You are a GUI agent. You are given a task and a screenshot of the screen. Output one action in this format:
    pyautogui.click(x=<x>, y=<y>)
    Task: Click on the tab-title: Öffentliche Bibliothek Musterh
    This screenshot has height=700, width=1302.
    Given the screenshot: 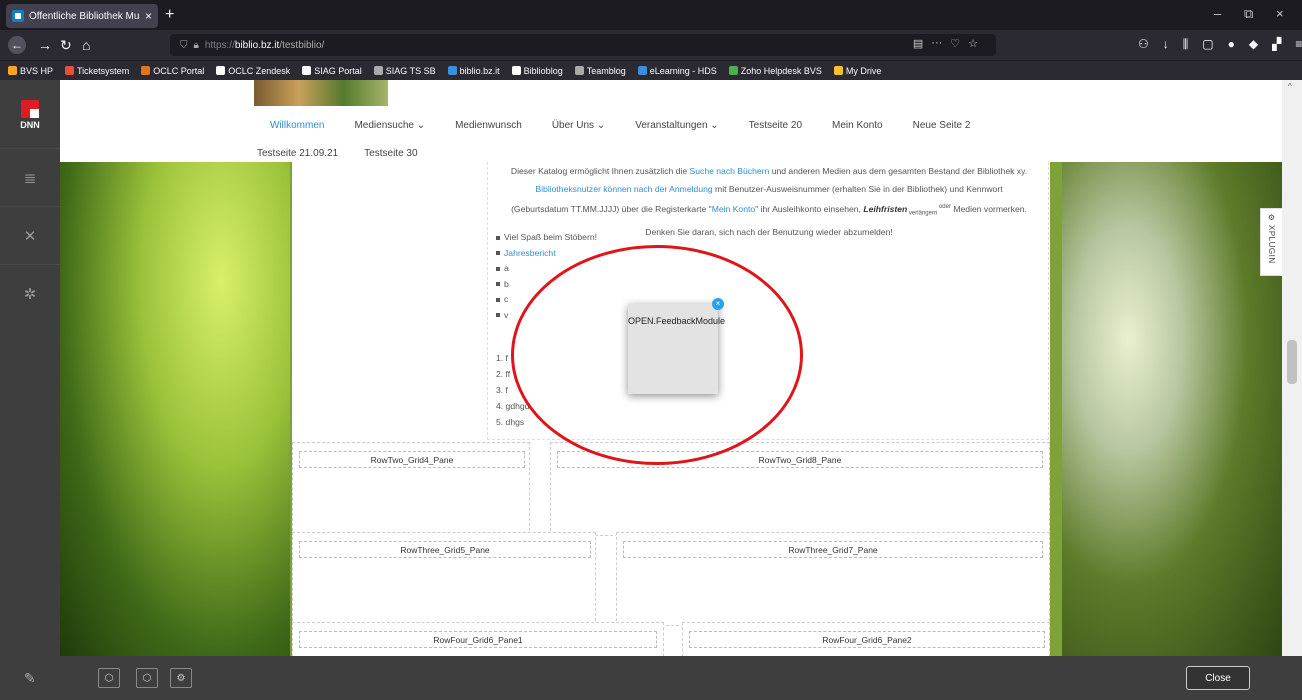 What is the action you would take?
    pyautogui.click(x=84, y=16)
    